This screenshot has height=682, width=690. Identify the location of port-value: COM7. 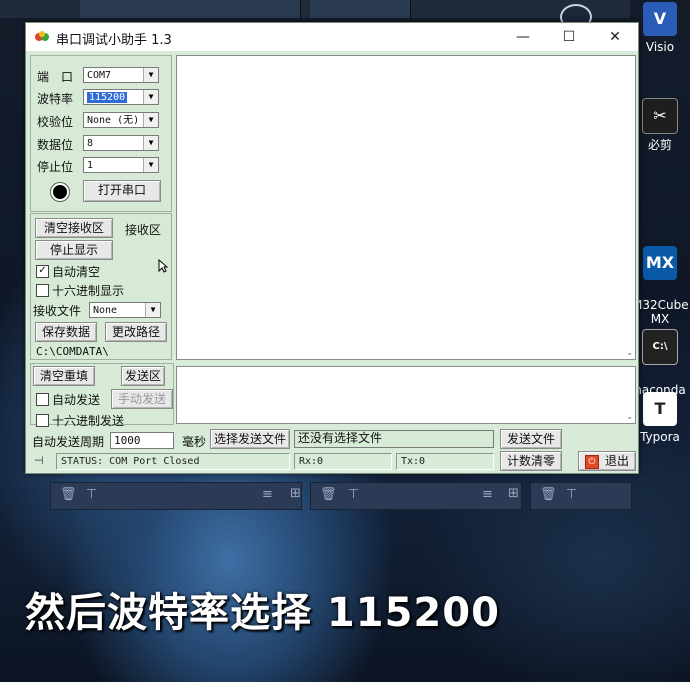
(99, 75).